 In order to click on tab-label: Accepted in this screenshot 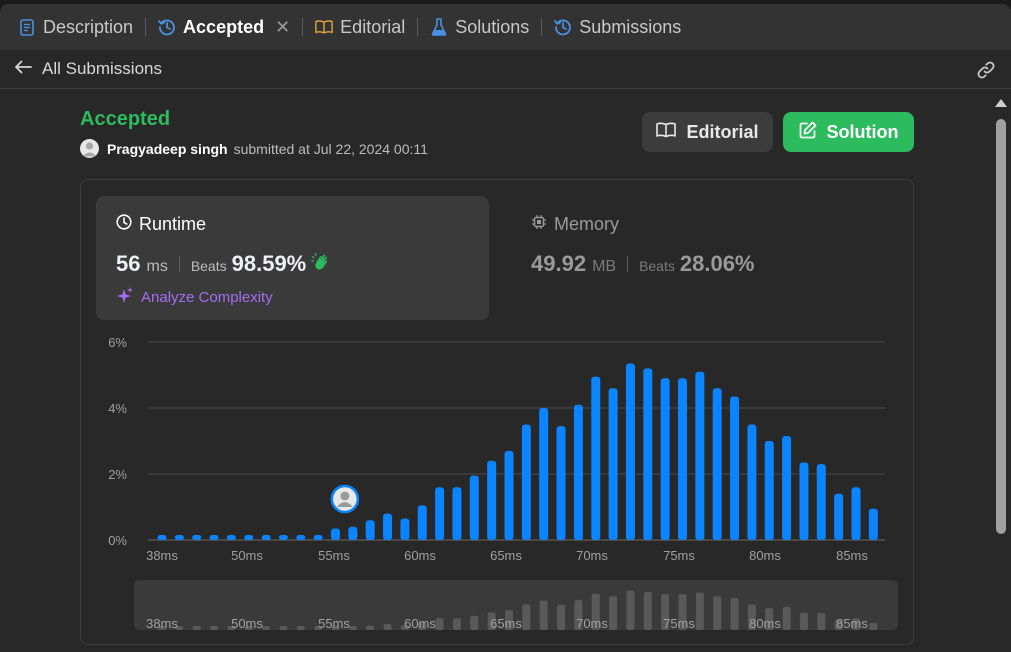, I will do `click(224, 26)`.